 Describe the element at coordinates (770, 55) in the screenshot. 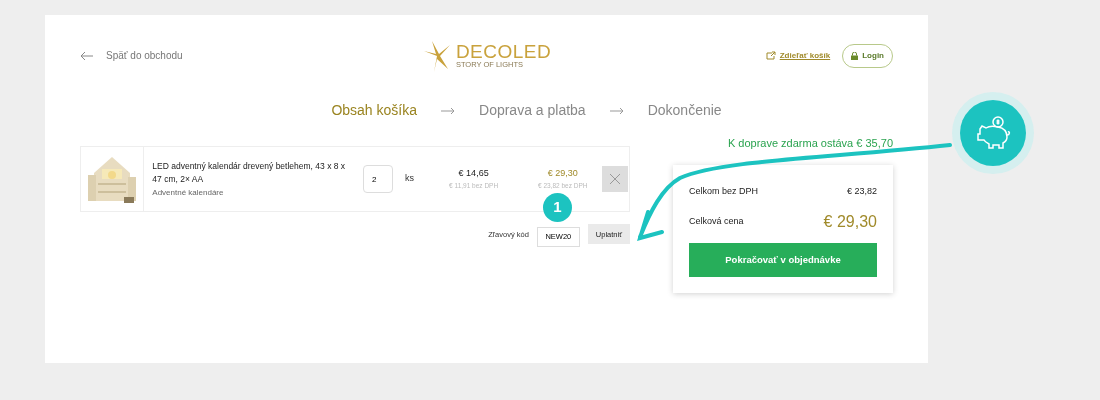

I see `share-icon` at that location.